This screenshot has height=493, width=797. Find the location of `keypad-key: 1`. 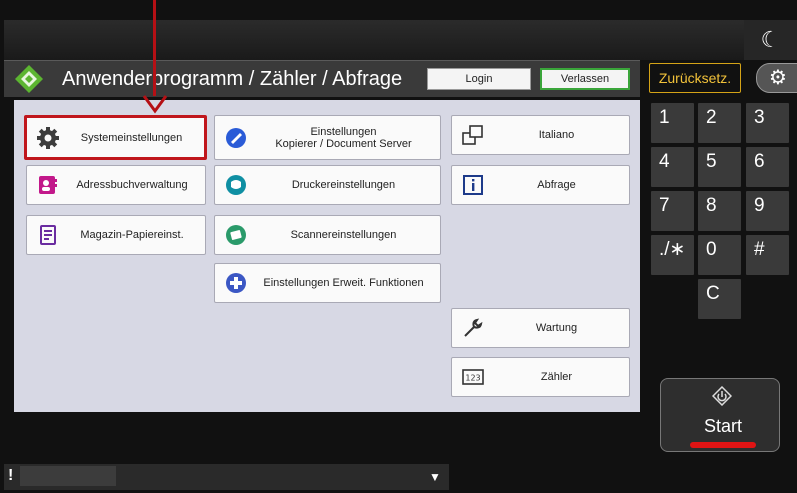

keypad-key: 1 is located at coordinates (672, 123).